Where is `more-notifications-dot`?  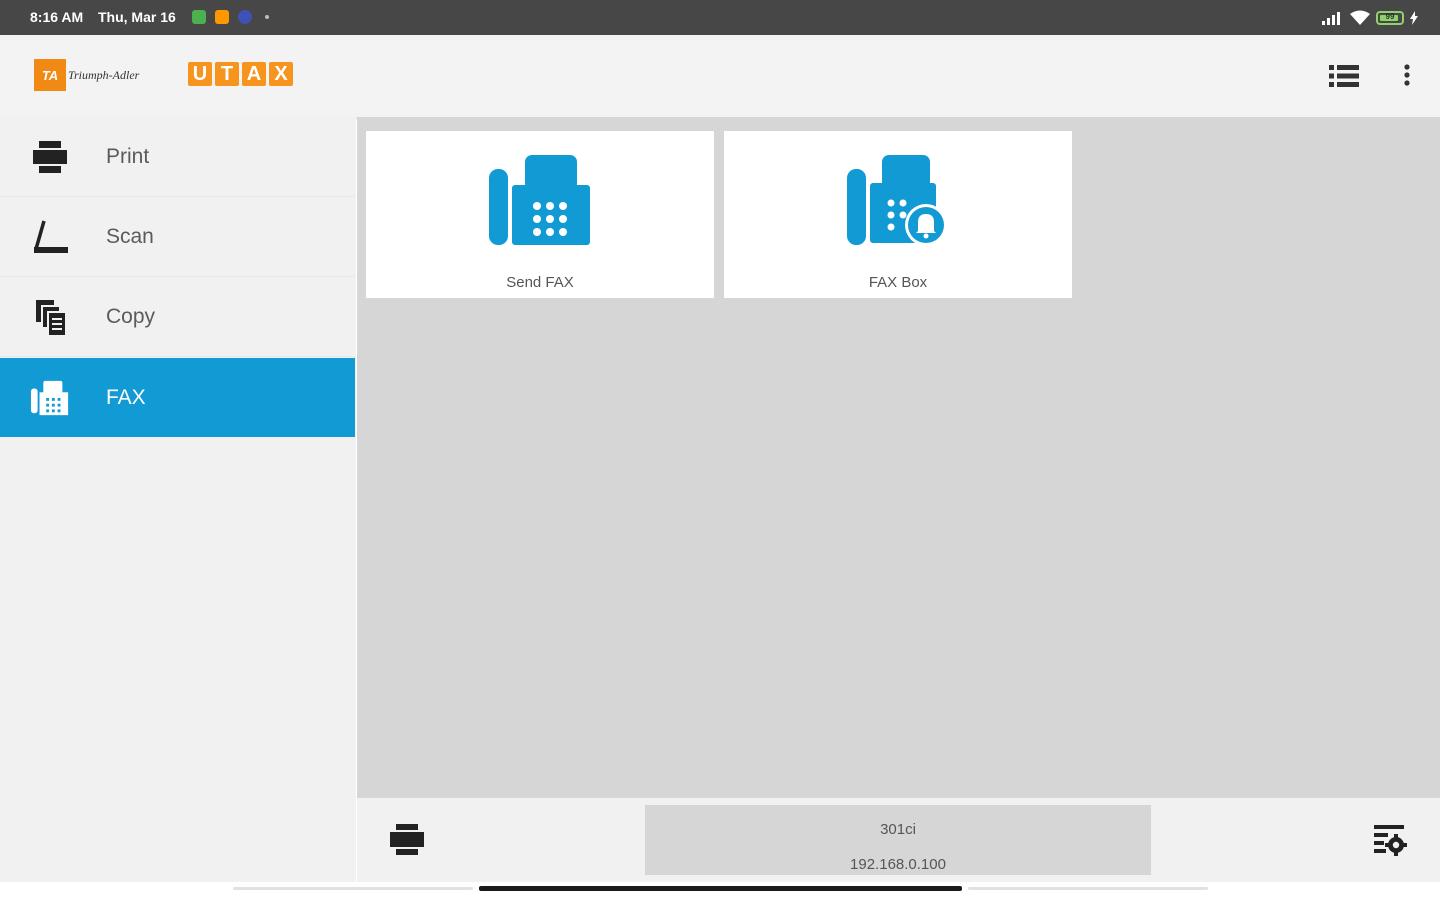
more-notifications-dot is located at coordinates (267, 17).